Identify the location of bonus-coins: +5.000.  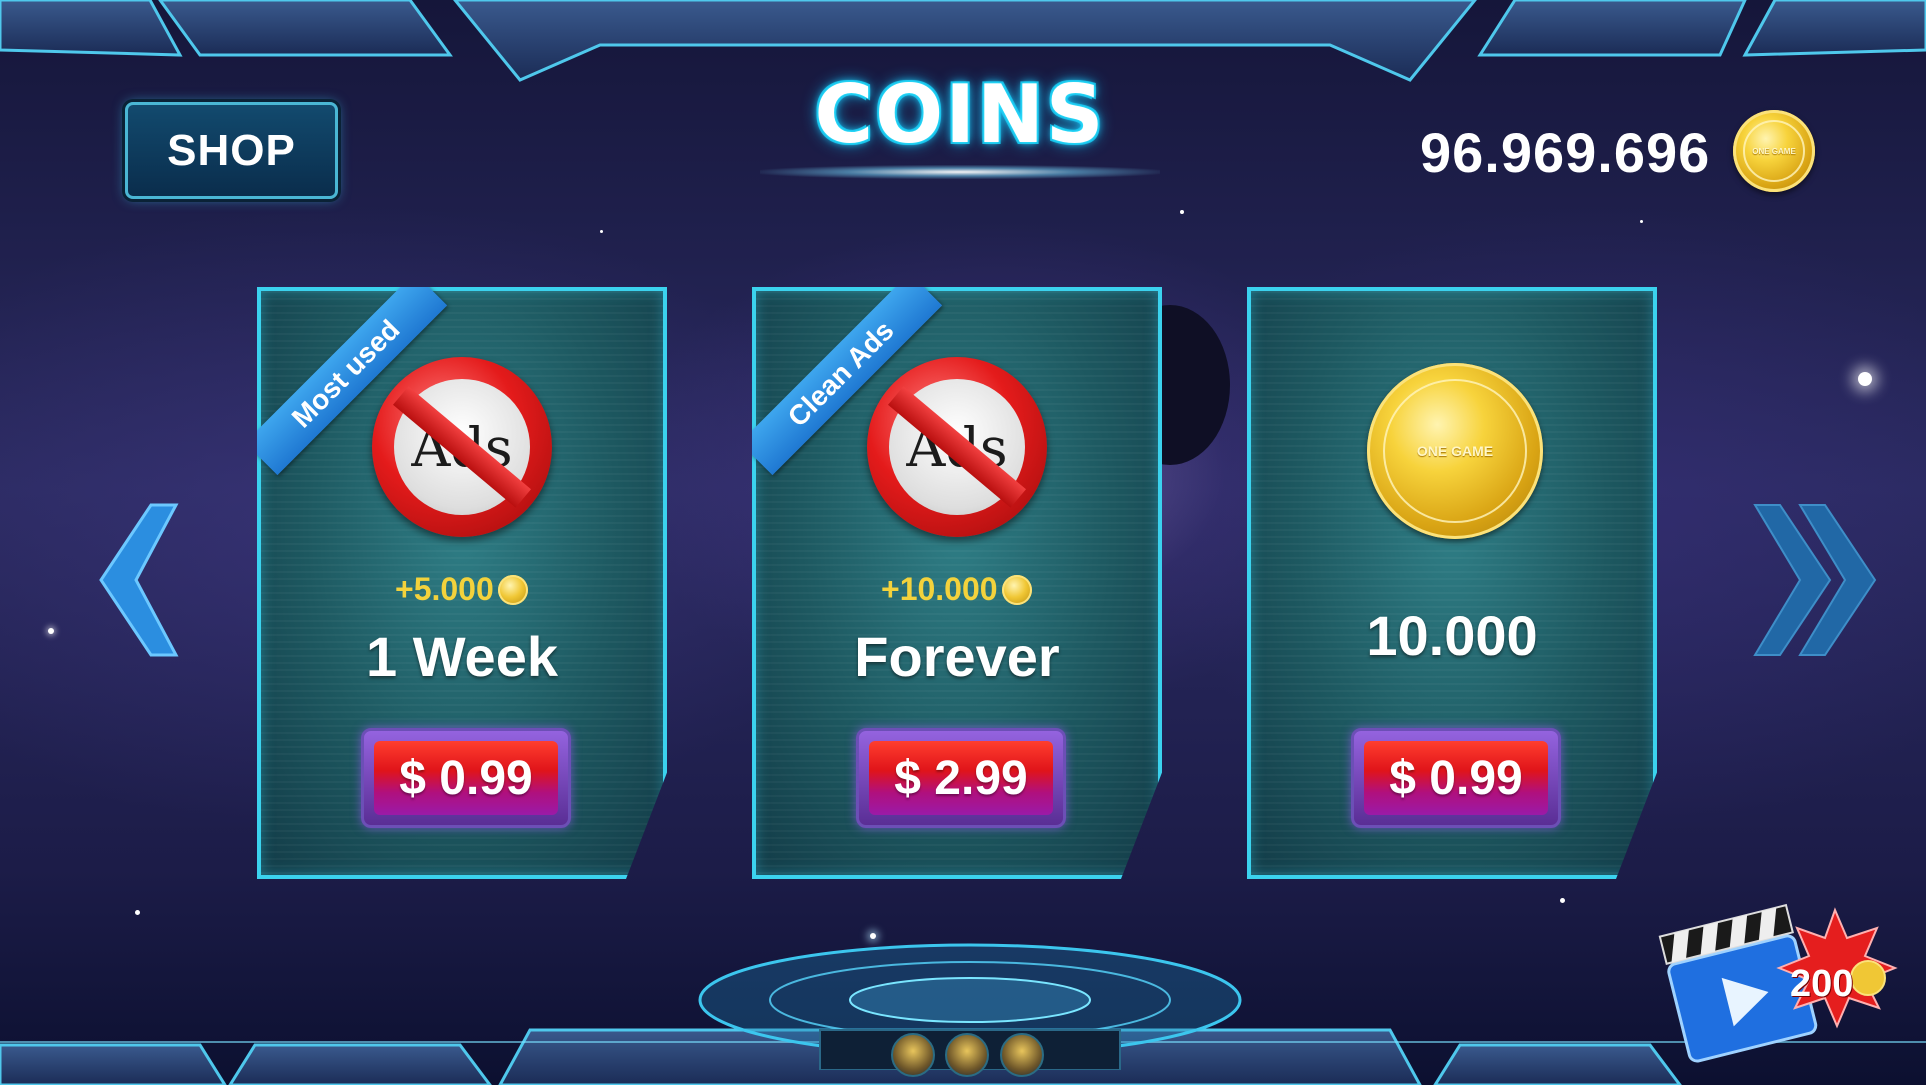
(461, 589).